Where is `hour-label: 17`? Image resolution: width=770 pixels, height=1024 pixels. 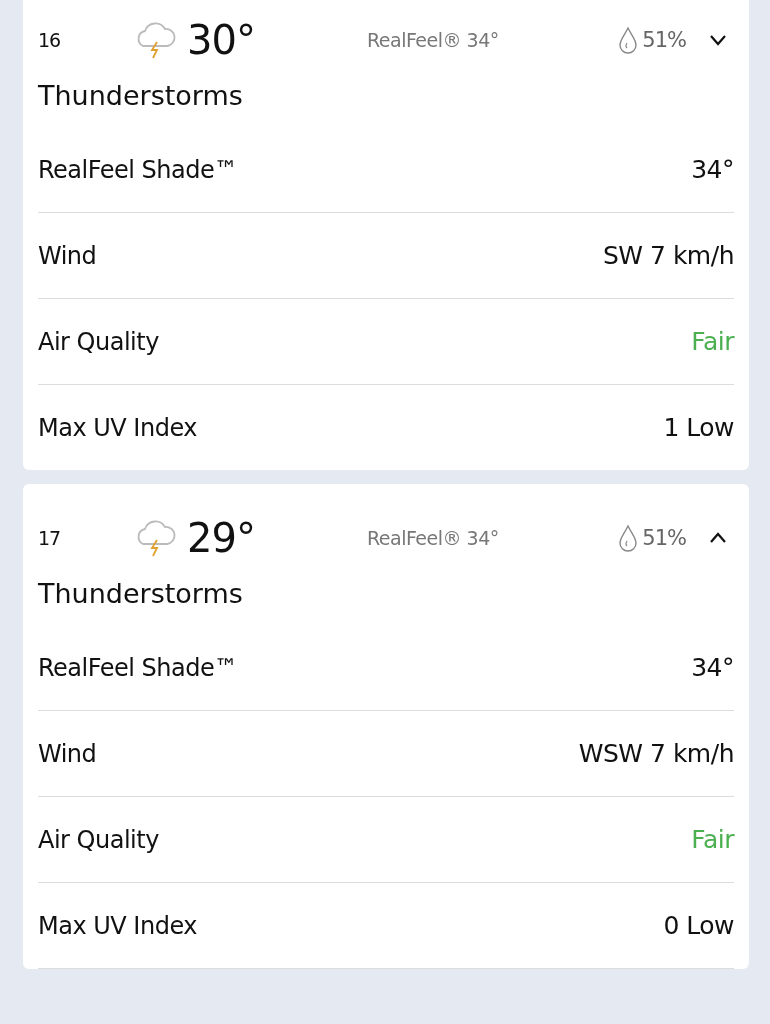
hour-label: 17 is located at coordinates (50, 538).